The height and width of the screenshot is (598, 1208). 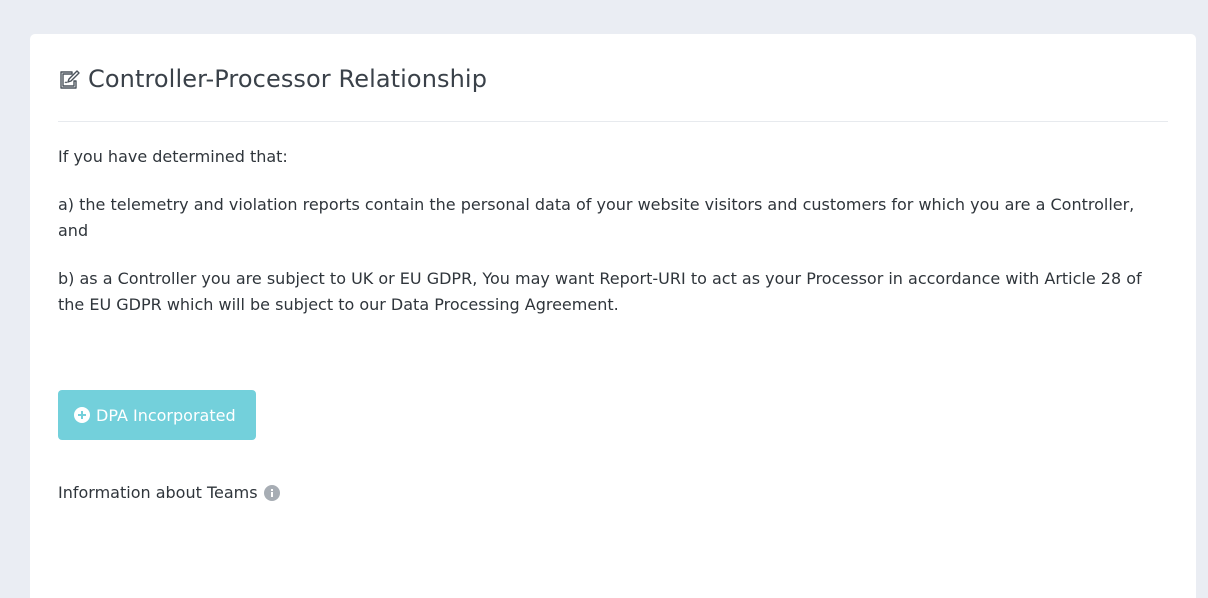 I want to click on intro-paragraph: If you have determined that:, so click(x=173, y=156).